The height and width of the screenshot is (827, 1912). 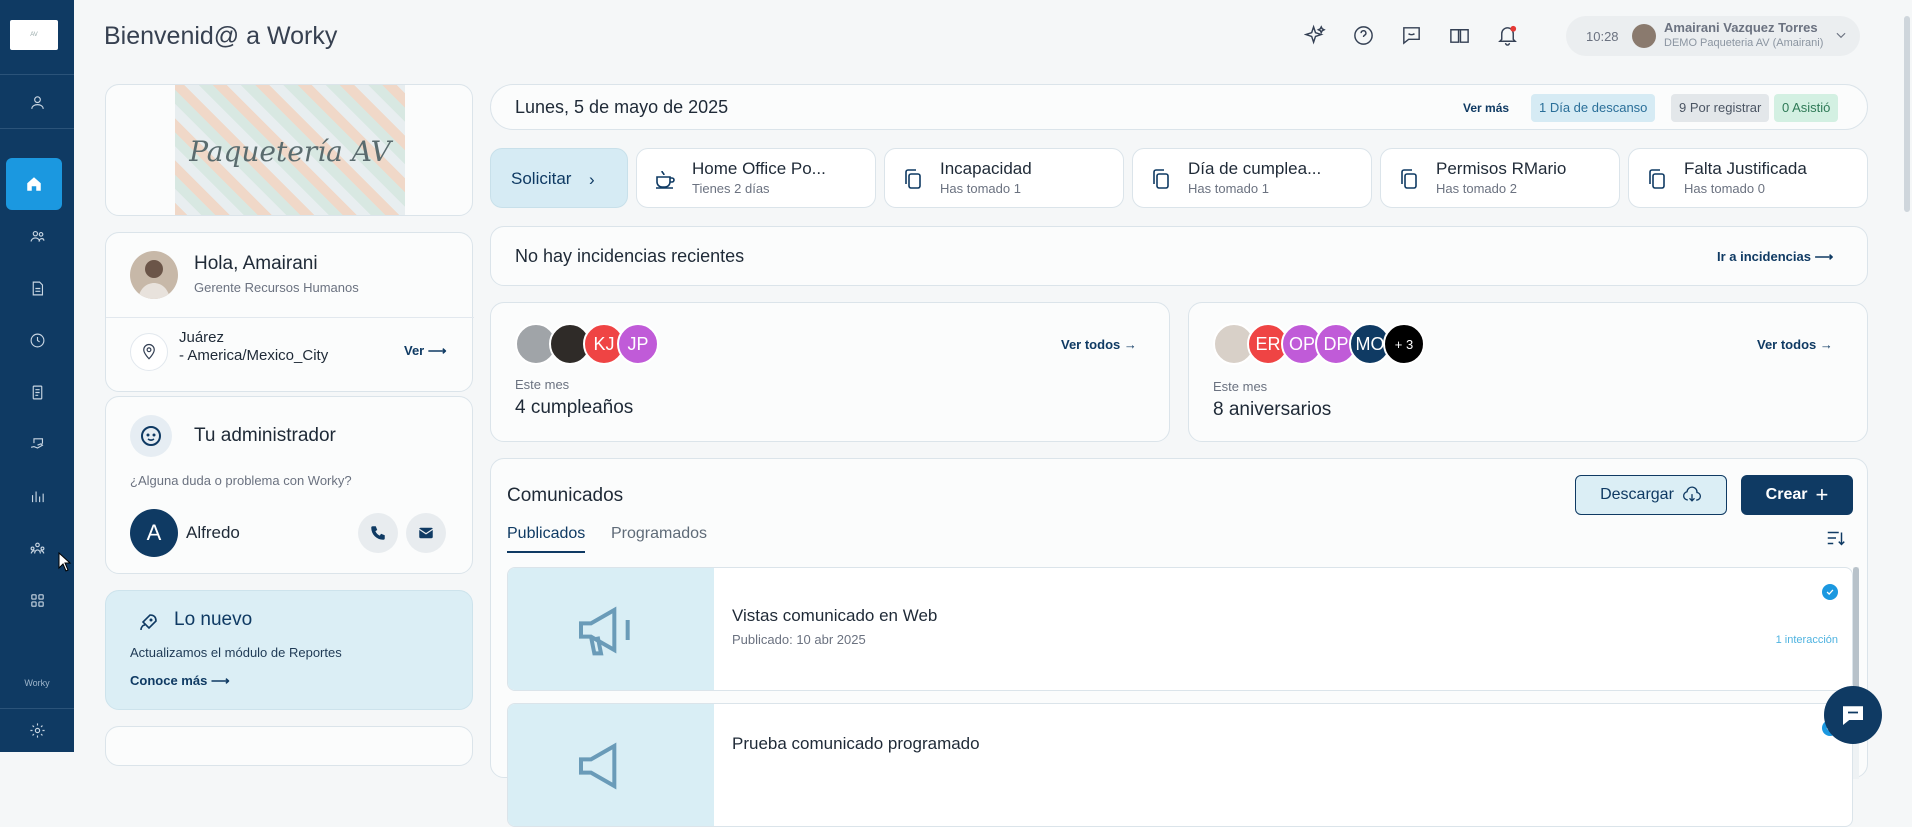 What do you see at coordinates (1764, 256) in the screenshot?
I see `incidents-link-label: Ir a incidencias` at bounding box center [1764, 256].